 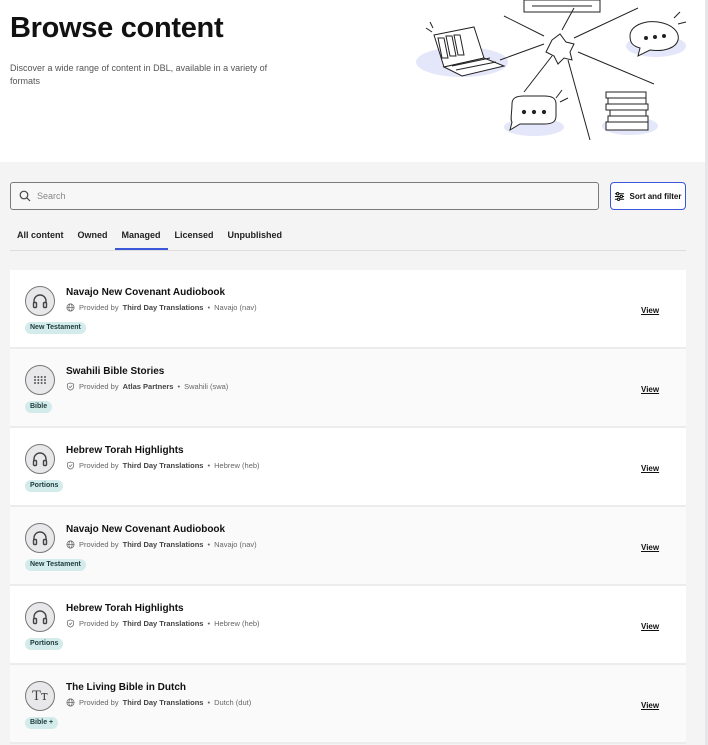 I want to click on browse-illustration, so click(x=551, y=70).